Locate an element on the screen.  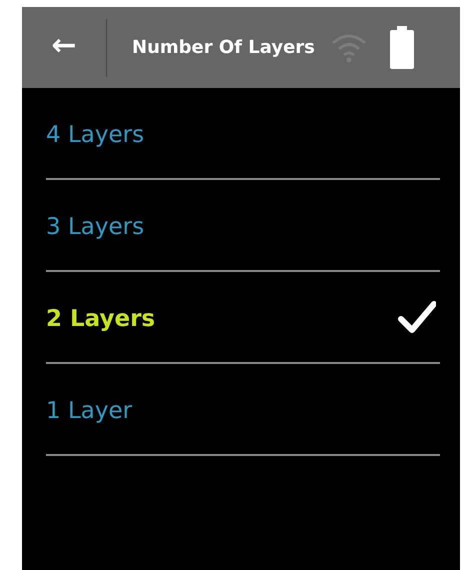
battery-icon is located at coordinates (401, 48).